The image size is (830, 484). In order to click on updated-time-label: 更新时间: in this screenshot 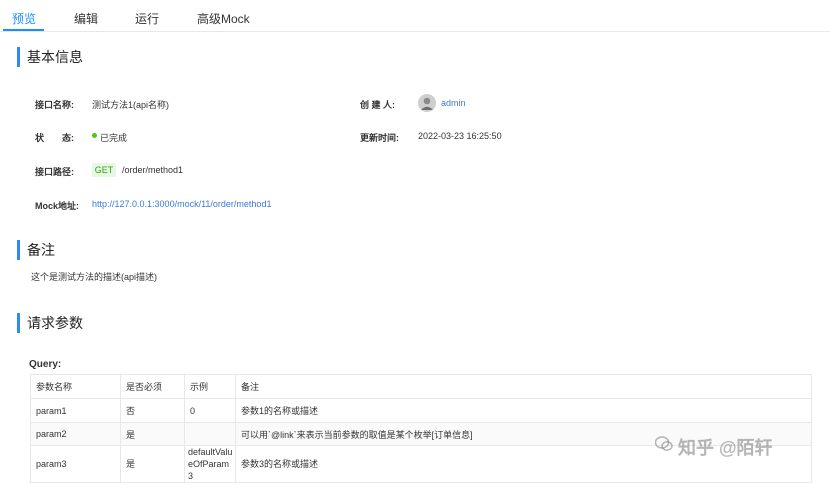, I will do `click(379, 138)`.